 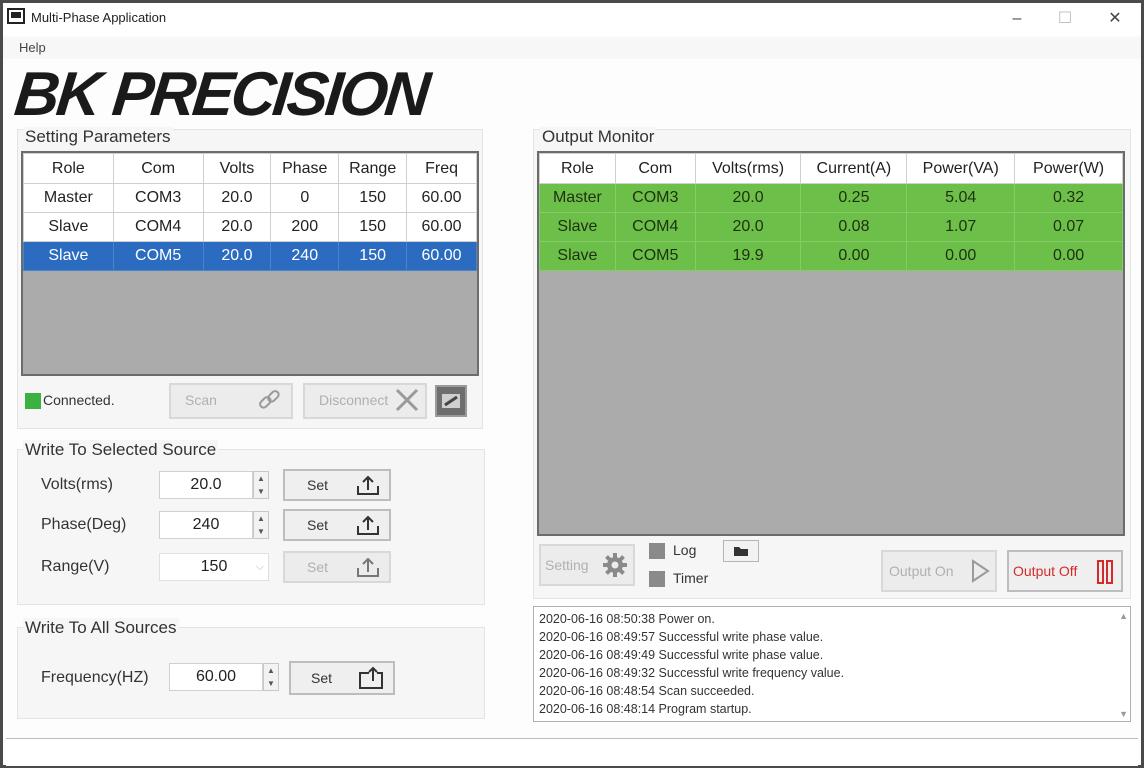 What do you see at coordinates (741, 551) in the screenshot?
I see `folder-icon` at bounding box center [741, 551].